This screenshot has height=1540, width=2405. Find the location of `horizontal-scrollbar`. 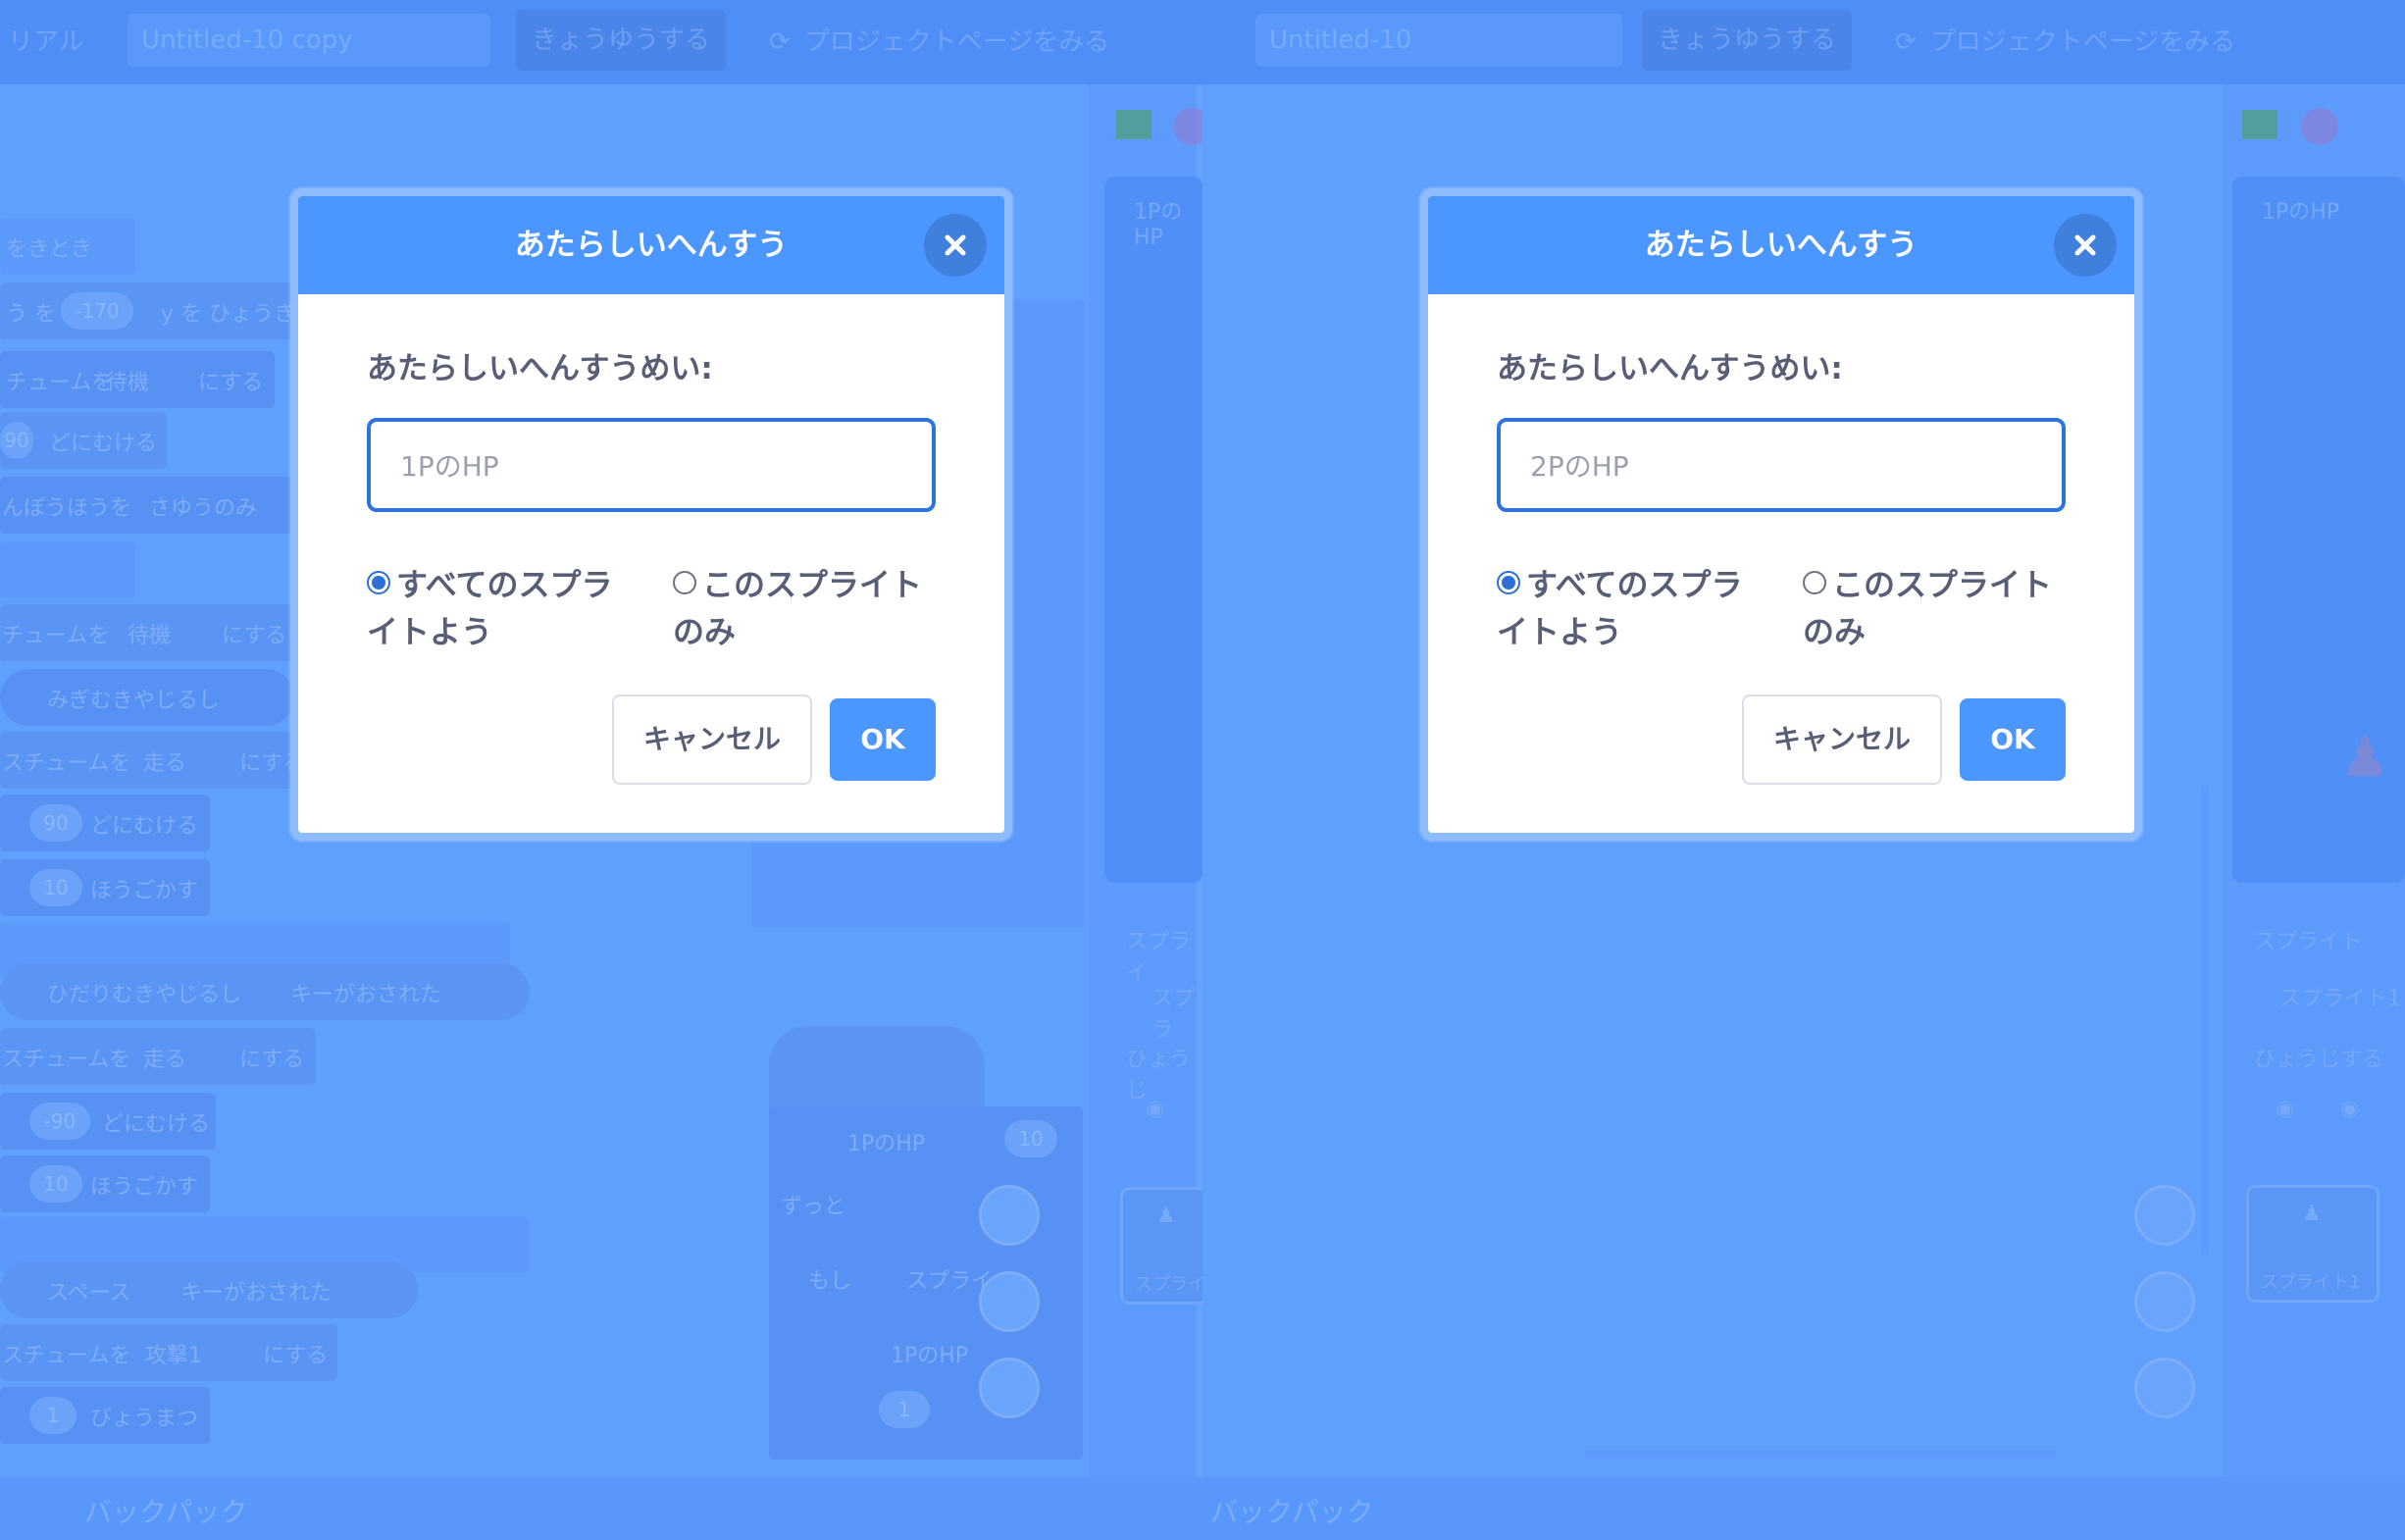

horizontal-scrollbar is located at coordinates (1820, 1454).